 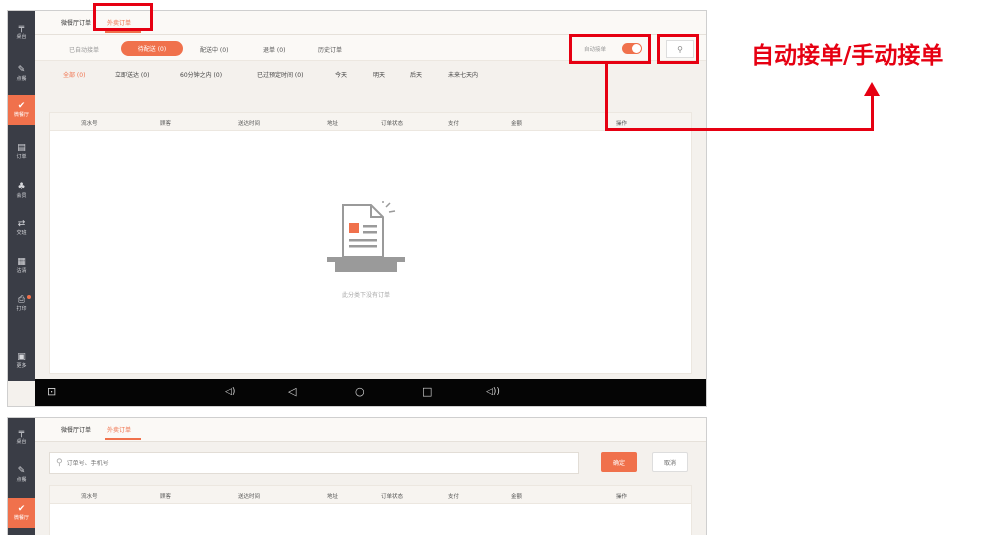 What do you see at coordinates (416, 74) in the screenshot?
I see `filter-day-after: 后天` at bounding box center [416, 74].